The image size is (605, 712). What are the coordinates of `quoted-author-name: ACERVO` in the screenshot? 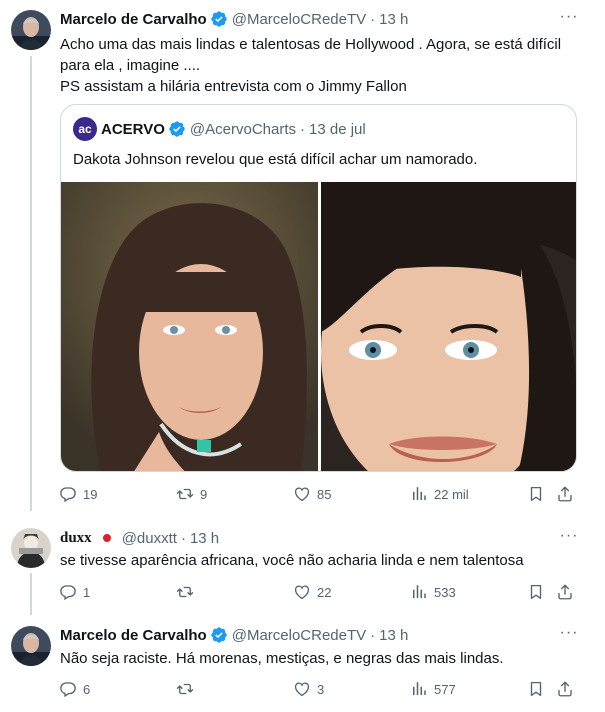 It's located at (133, 129).